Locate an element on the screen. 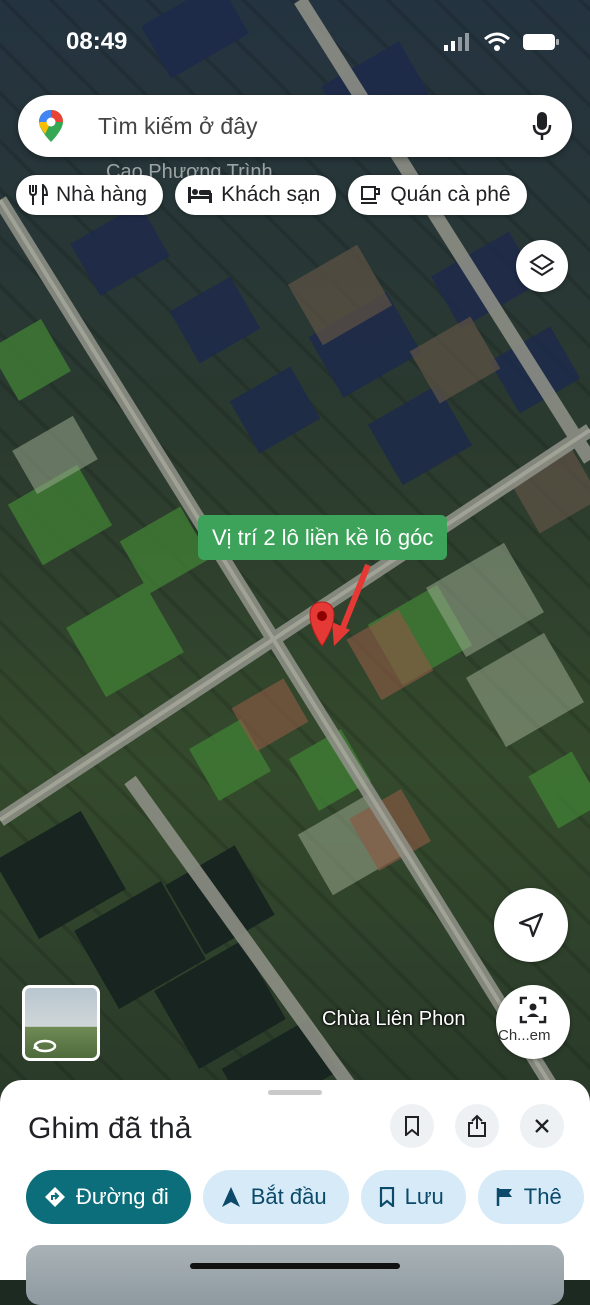  share-button is located at coordinates (477, 1126).